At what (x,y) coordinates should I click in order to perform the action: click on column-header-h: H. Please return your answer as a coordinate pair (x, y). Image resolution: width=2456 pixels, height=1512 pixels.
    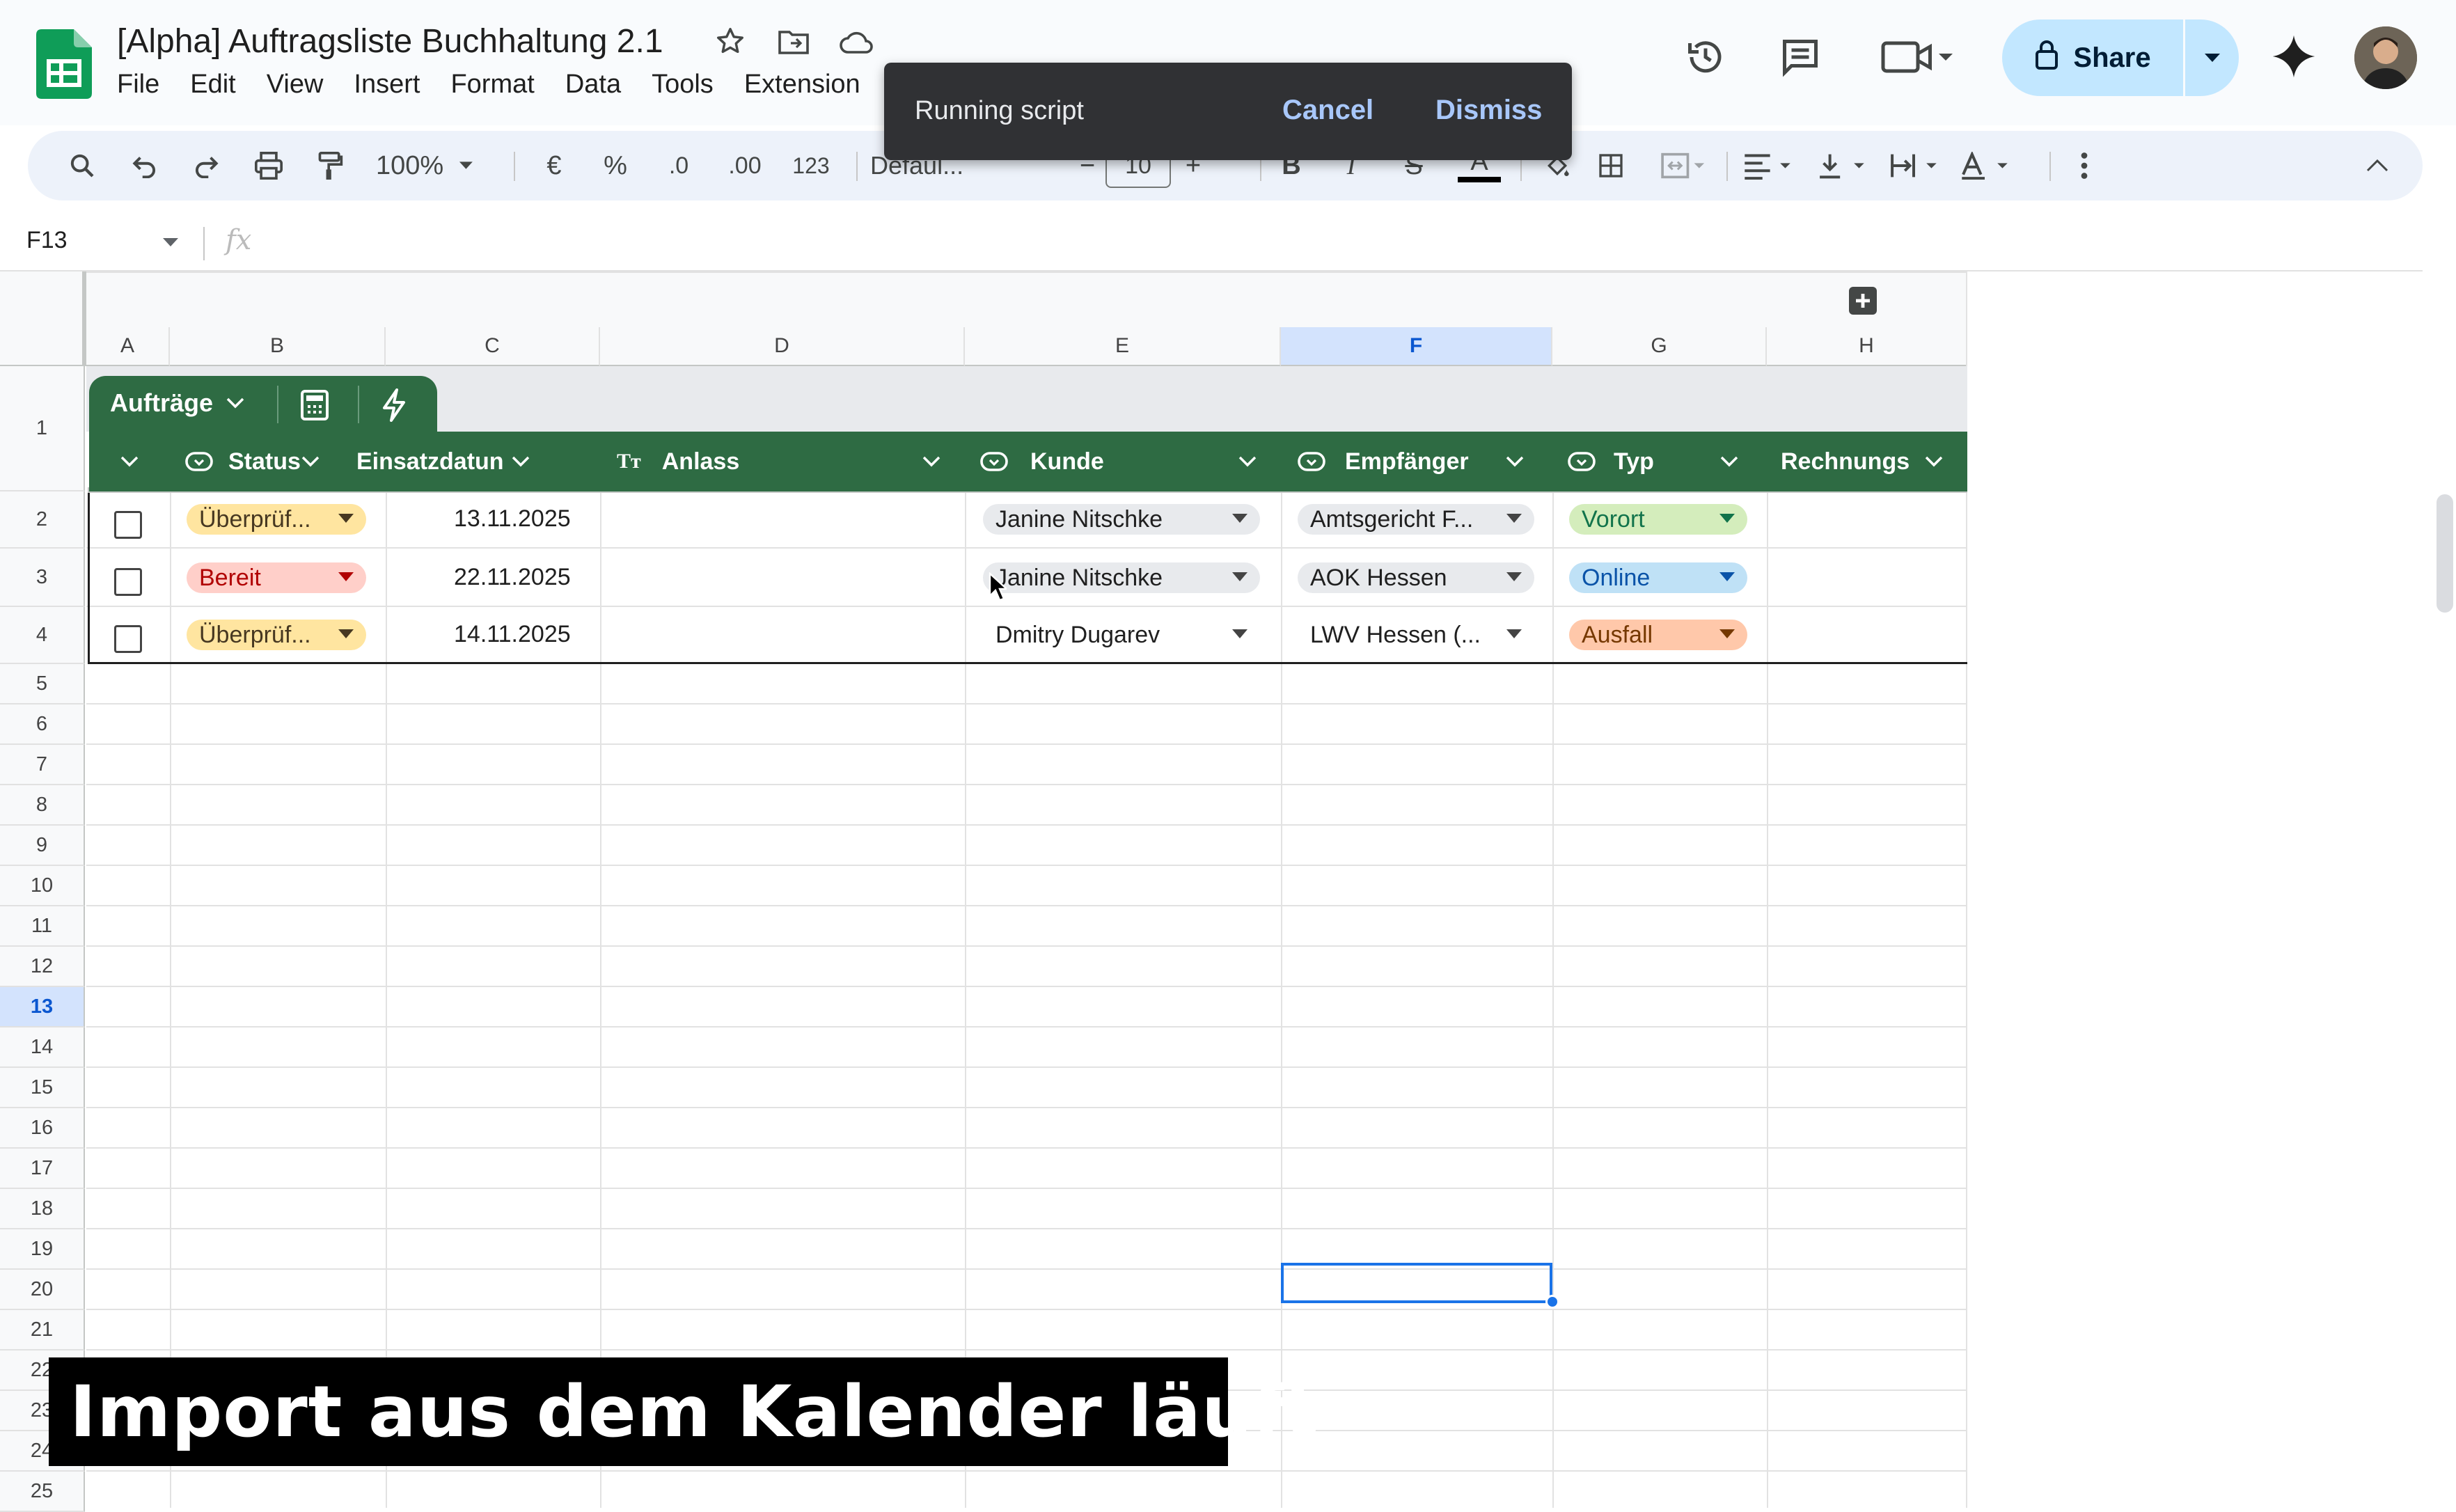
    Looking at the image, I should click on (1867, 346).